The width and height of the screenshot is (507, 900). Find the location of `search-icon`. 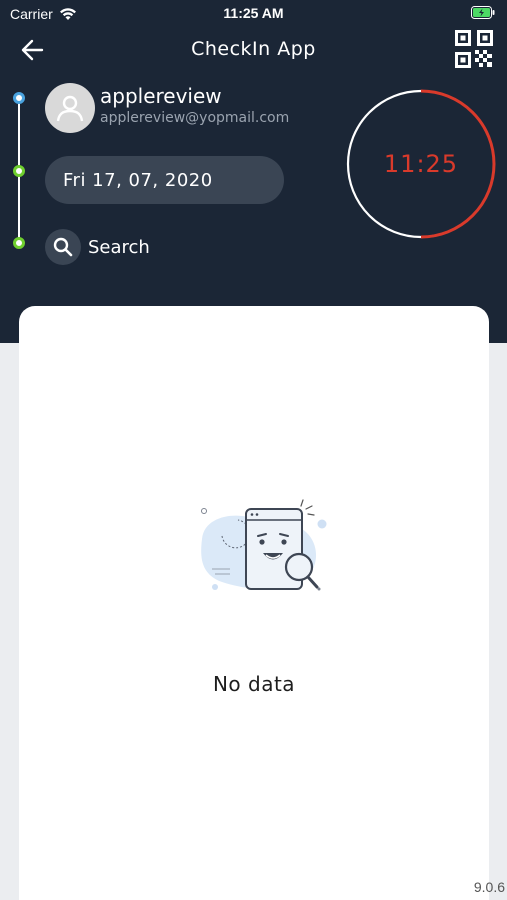

search-icon is located at coordinates (63, 247).